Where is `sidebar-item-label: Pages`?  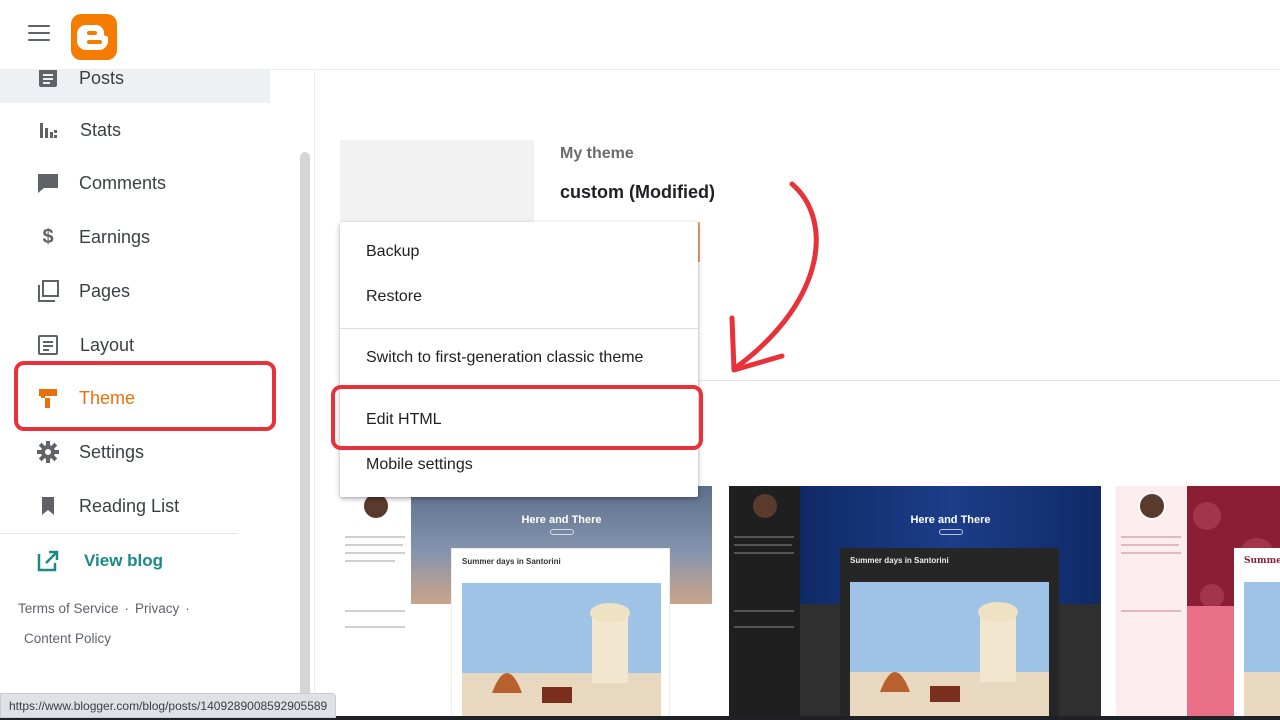 sidebar-item-label: Pages is located at coordinates (105, 290).